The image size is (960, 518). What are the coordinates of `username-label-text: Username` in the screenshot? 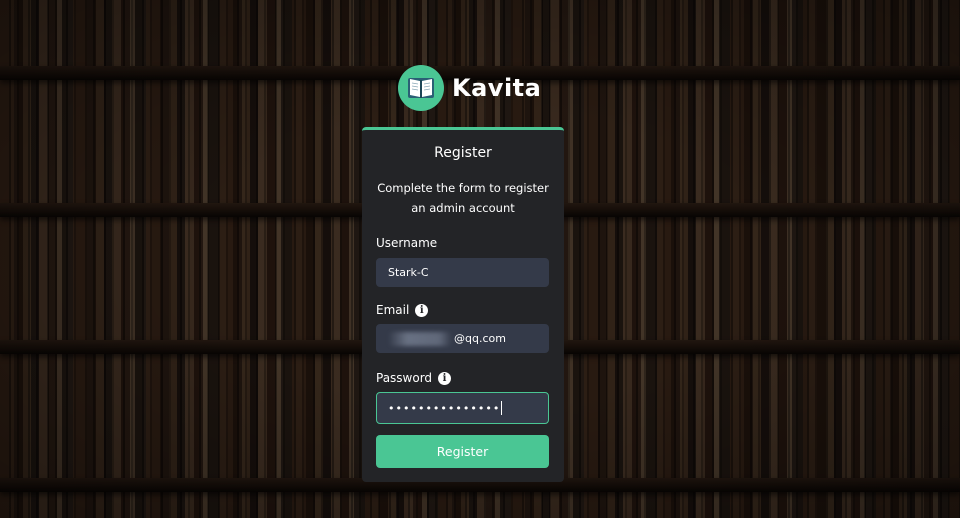 It's located at (407, 243).